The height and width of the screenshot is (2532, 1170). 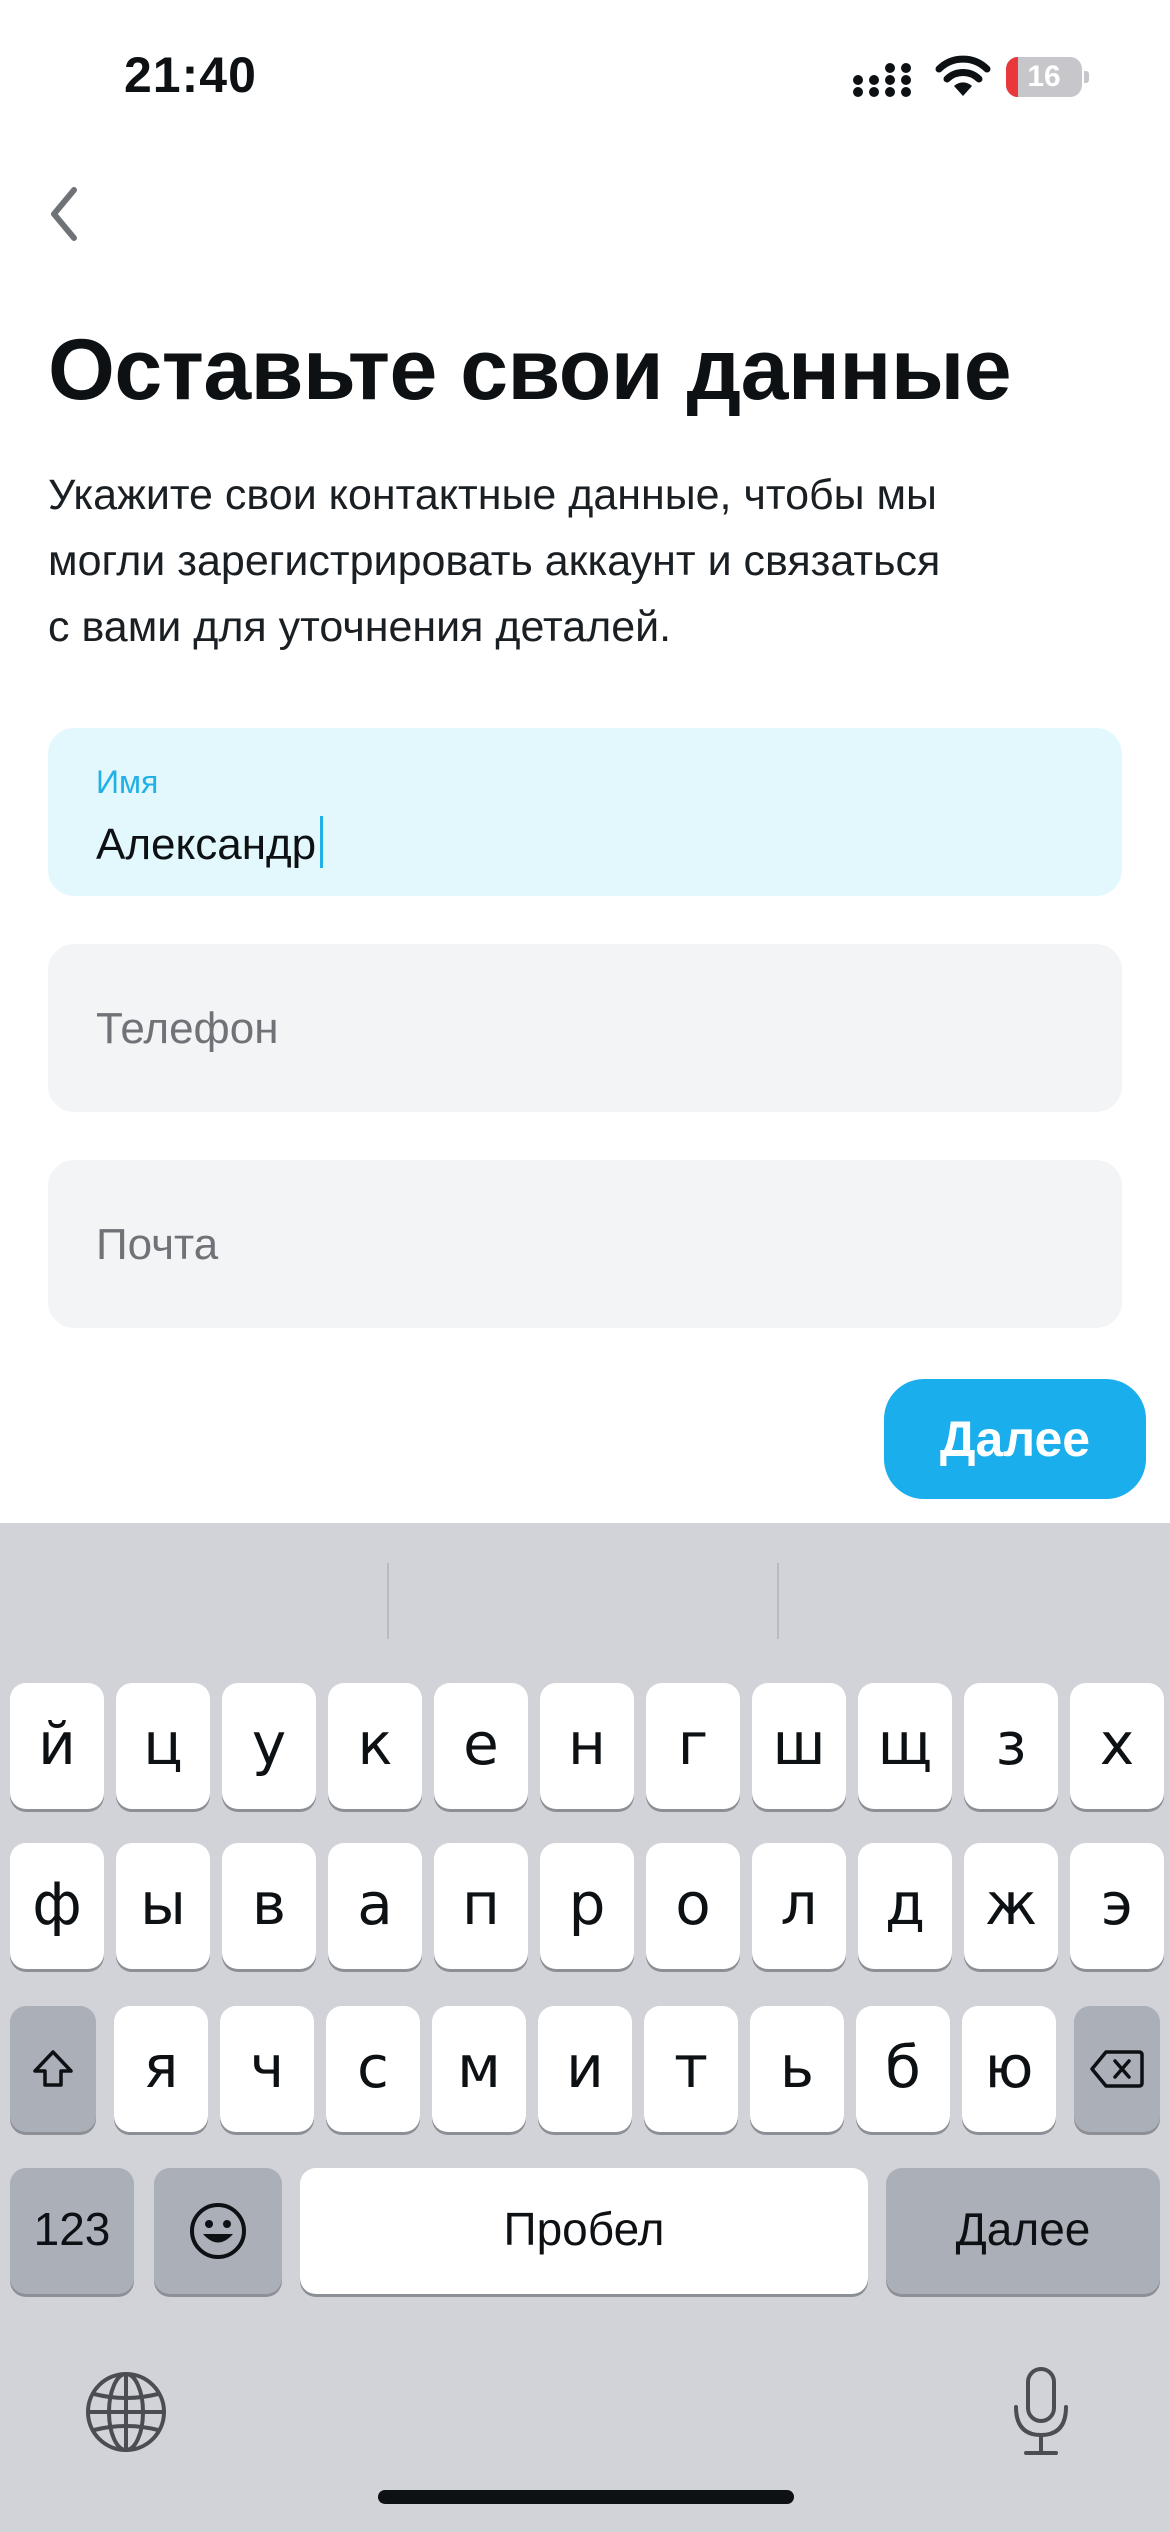 What do you see at coordinates (905, 1906) in the screenshot?
I see `key-д: д` at bounding box center [905, 1906].